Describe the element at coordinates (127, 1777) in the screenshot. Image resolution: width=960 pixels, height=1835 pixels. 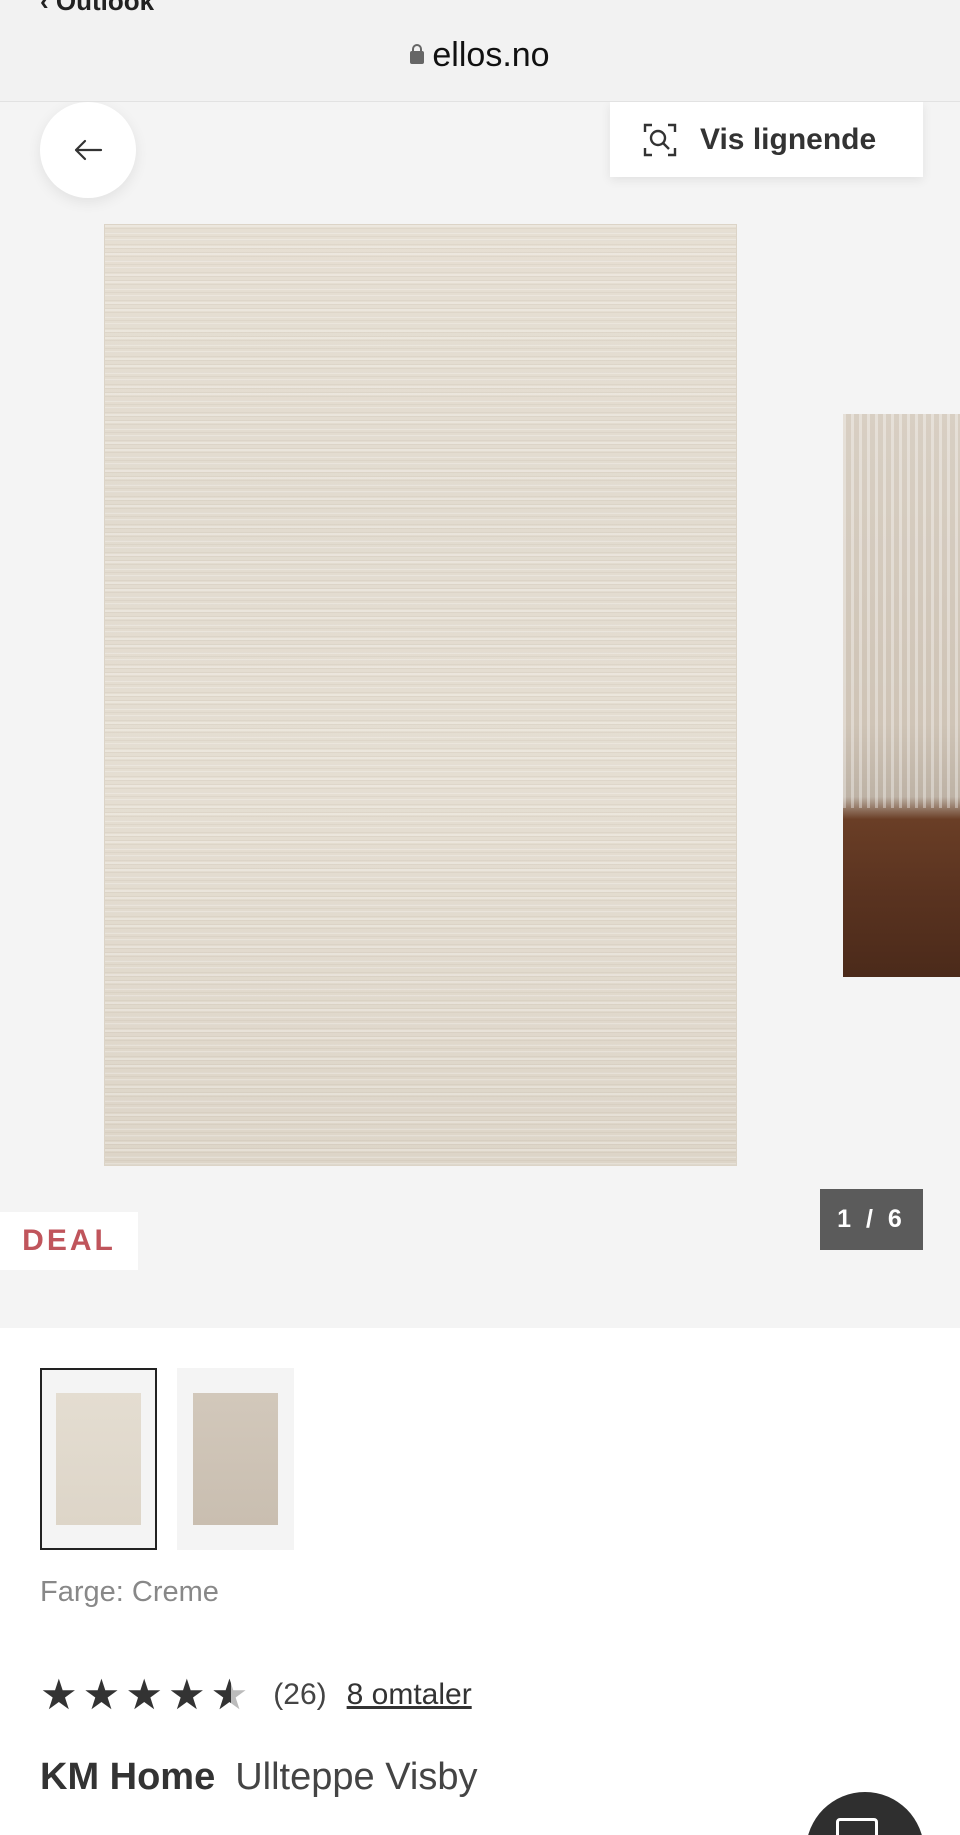
I see `brand-name: KM Home` at that location.